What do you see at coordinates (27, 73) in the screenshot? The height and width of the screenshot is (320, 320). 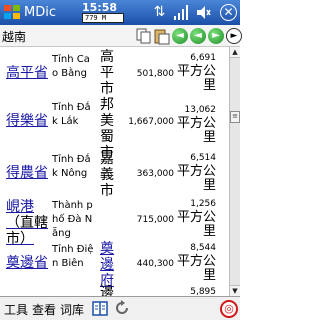 I see `province-link: 高平省` at bounding box center [27, 73].